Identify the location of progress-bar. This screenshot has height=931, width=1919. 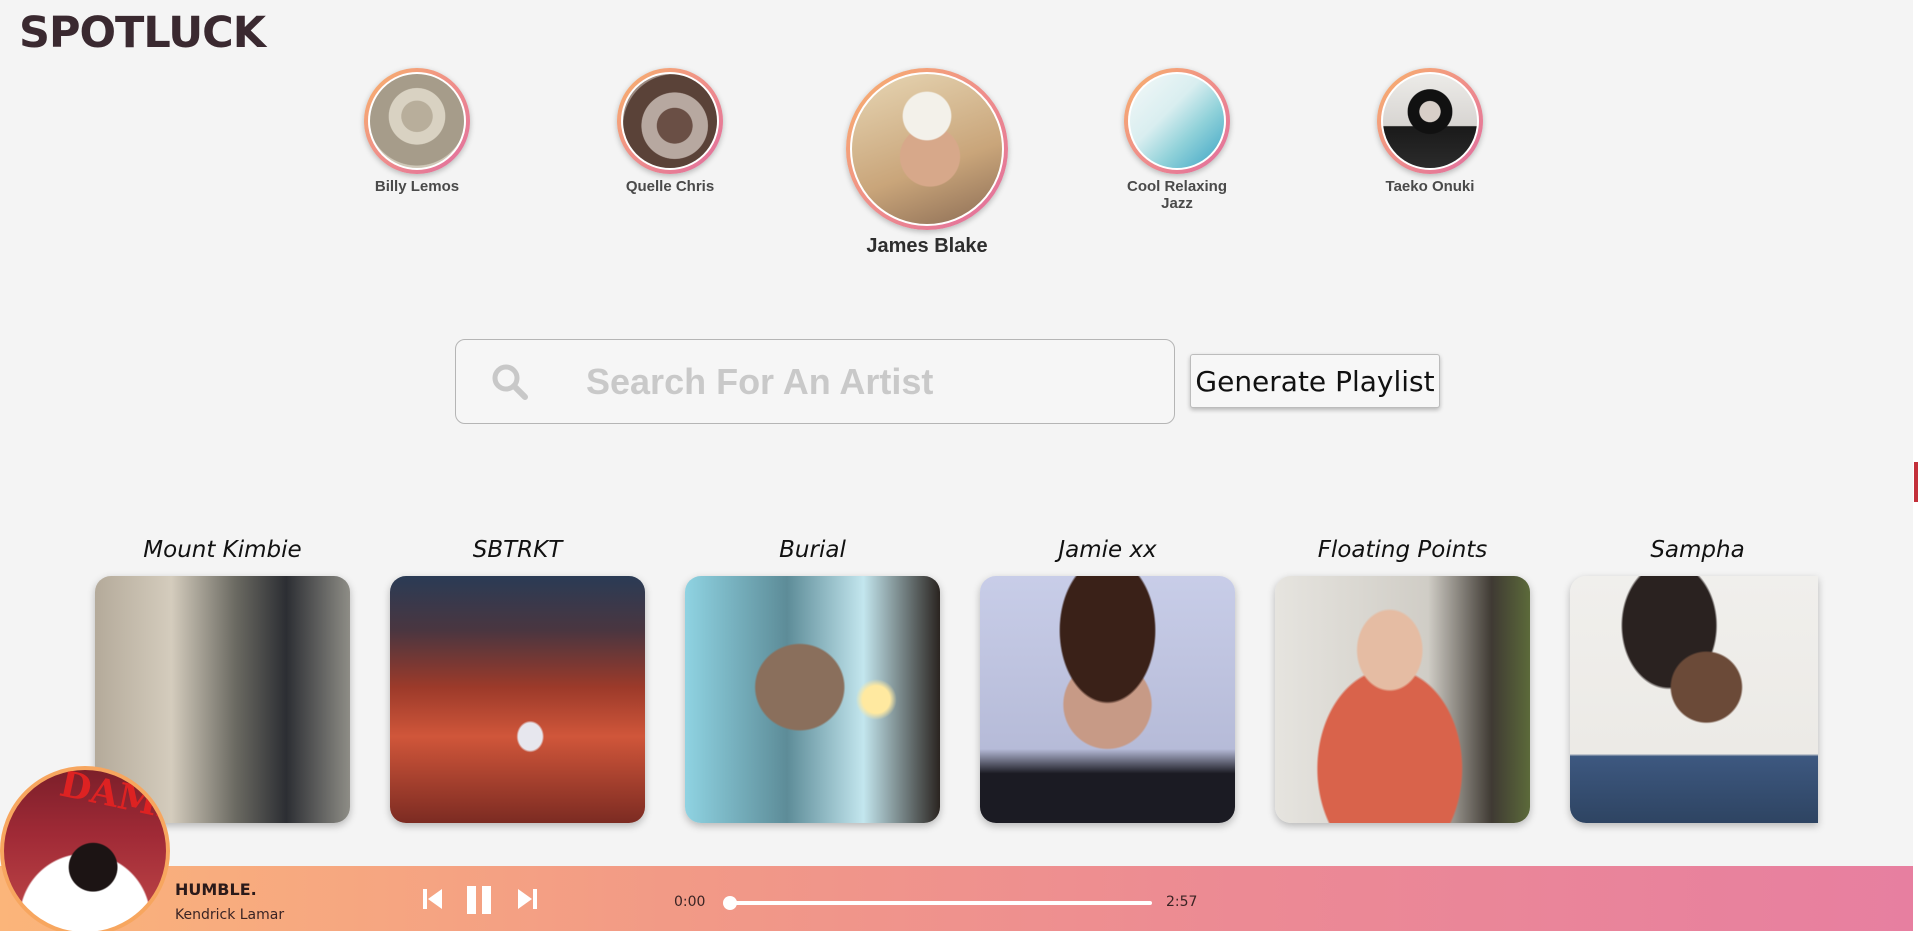
(941, 903).